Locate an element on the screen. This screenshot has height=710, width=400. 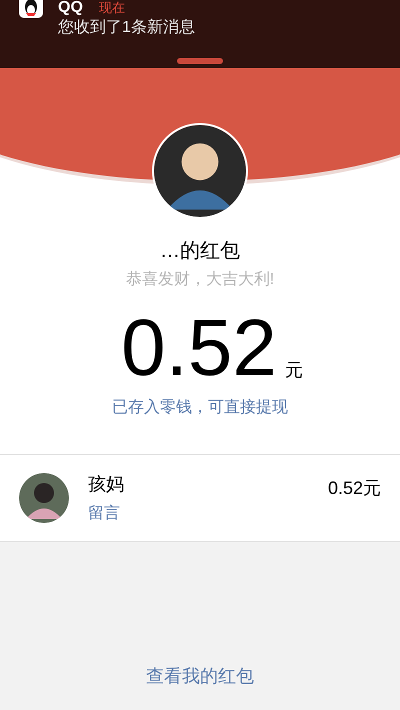
currency-unit: 元 is located at coordinates (293, 370).